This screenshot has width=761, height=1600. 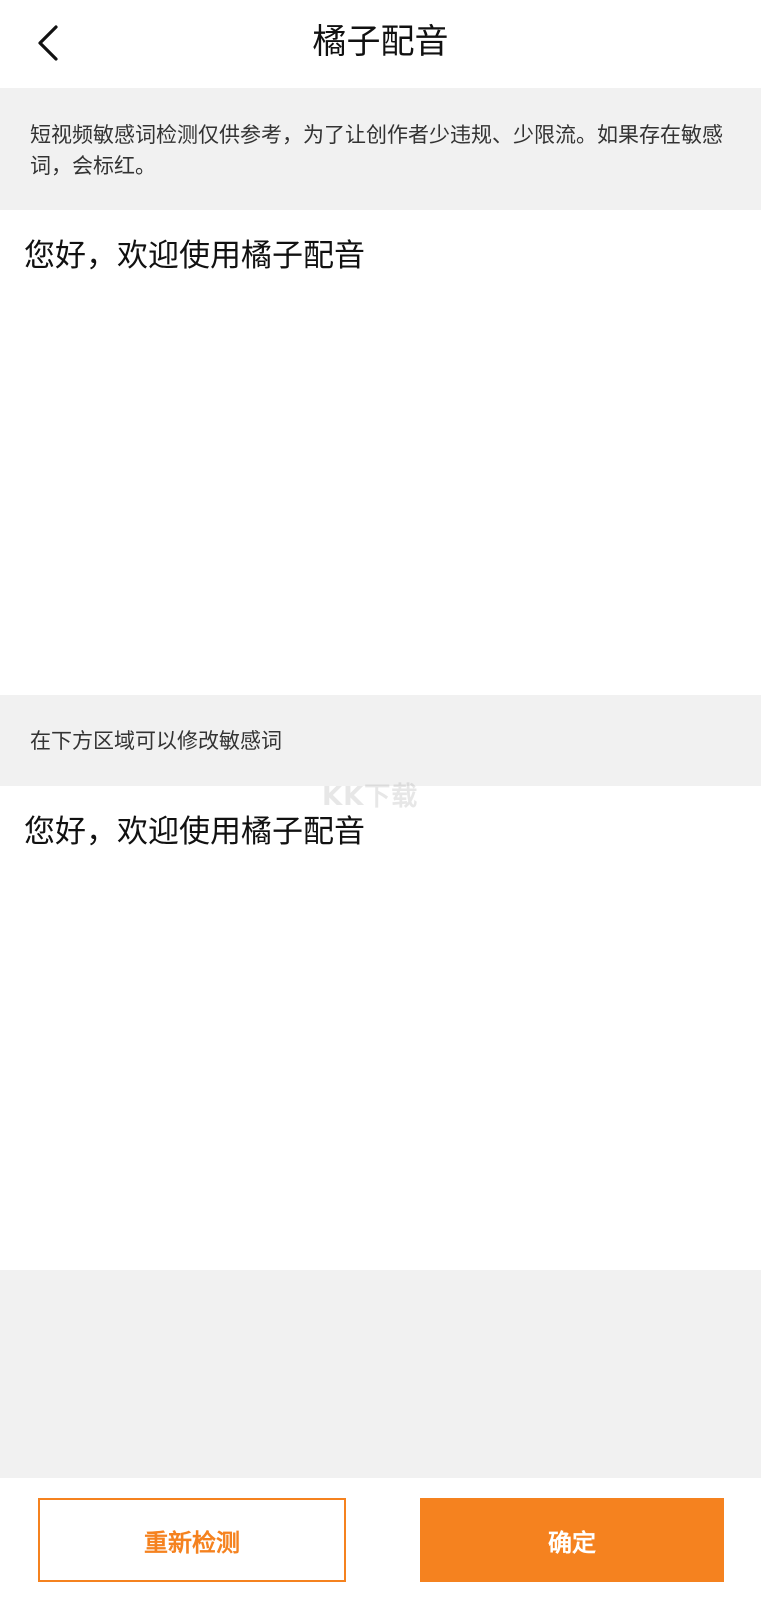 What do you see at coordinates (380, 1374) in the screenshot?
I see `empty-space` at bounding box center [380, 1374].